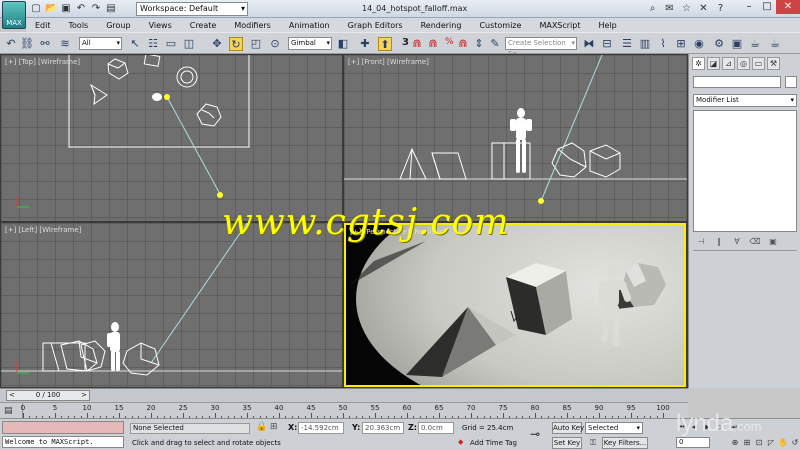 This screenshot has width=800, height=450. I want to click on object-color-swatch, so click(791, 82).